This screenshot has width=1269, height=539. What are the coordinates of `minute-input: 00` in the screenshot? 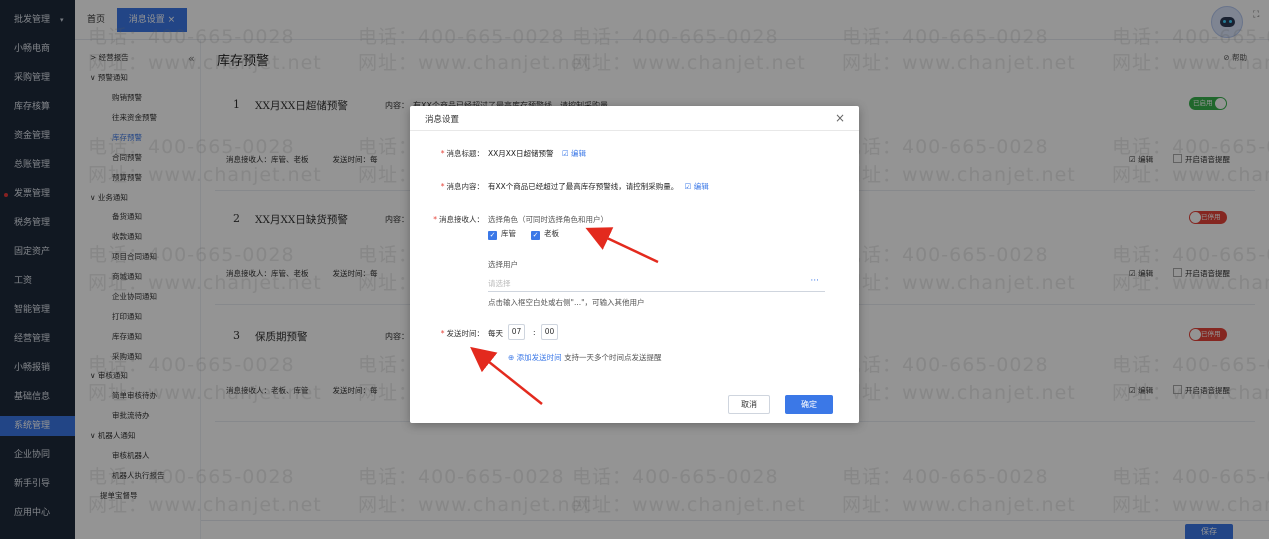 It's located at (549, 332).